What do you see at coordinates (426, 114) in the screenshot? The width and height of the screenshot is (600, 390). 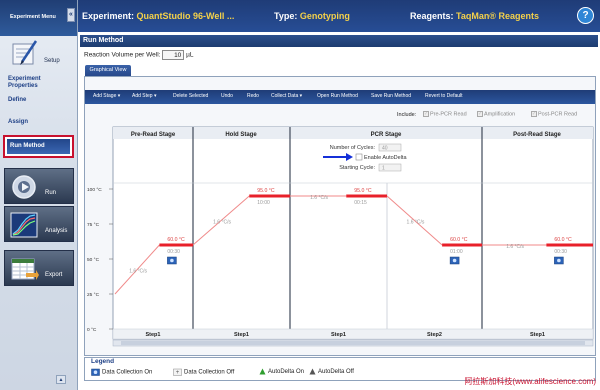 I see `pre-pcr-read-check-icon: ✓` at bounding box center [426, 114].